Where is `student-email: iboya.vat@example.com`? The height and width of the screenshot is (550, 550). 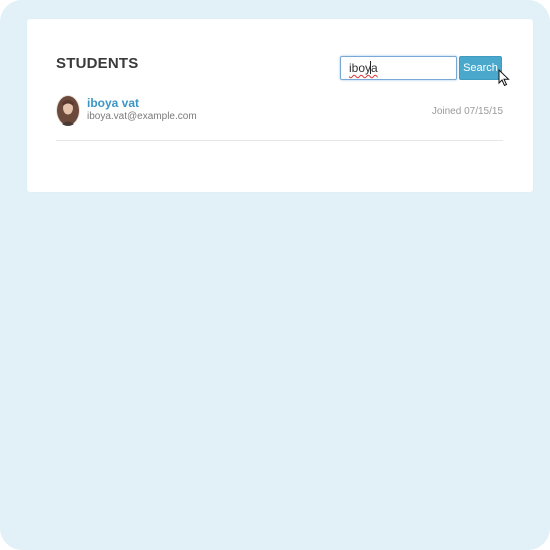 student-email: iboya.vat@example.com is located at coordinates (142, 116).